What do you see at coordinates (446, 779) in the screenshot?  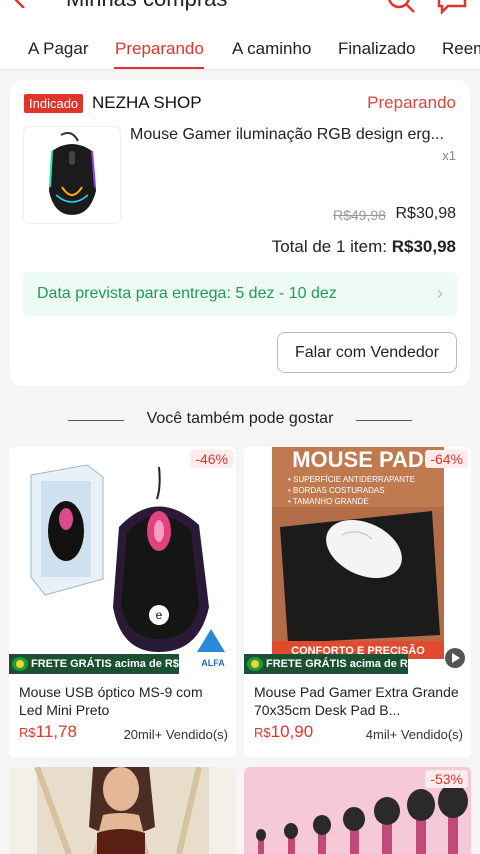 I see `discount-badge: -53%` at bounding box center [446, 779].